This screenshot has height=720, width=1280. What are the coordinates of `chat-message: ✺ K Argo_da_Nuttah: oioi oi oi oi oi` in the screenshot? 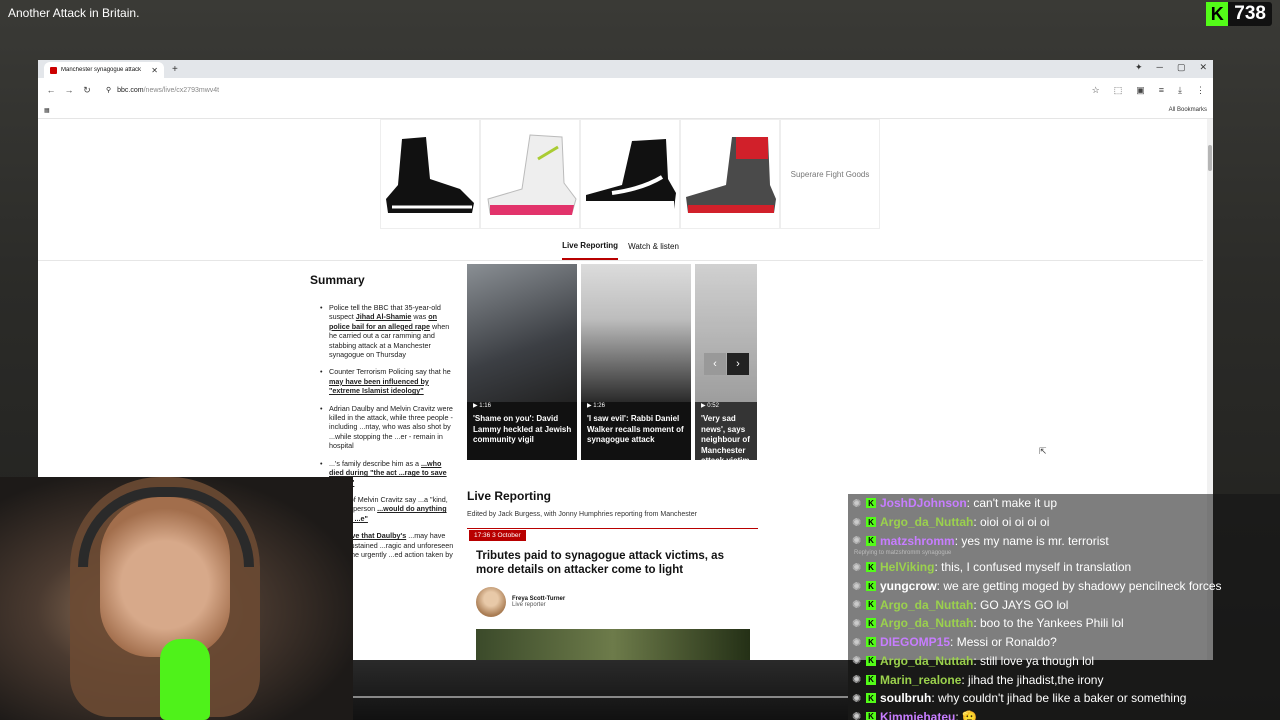 It's located at (1064, 522).